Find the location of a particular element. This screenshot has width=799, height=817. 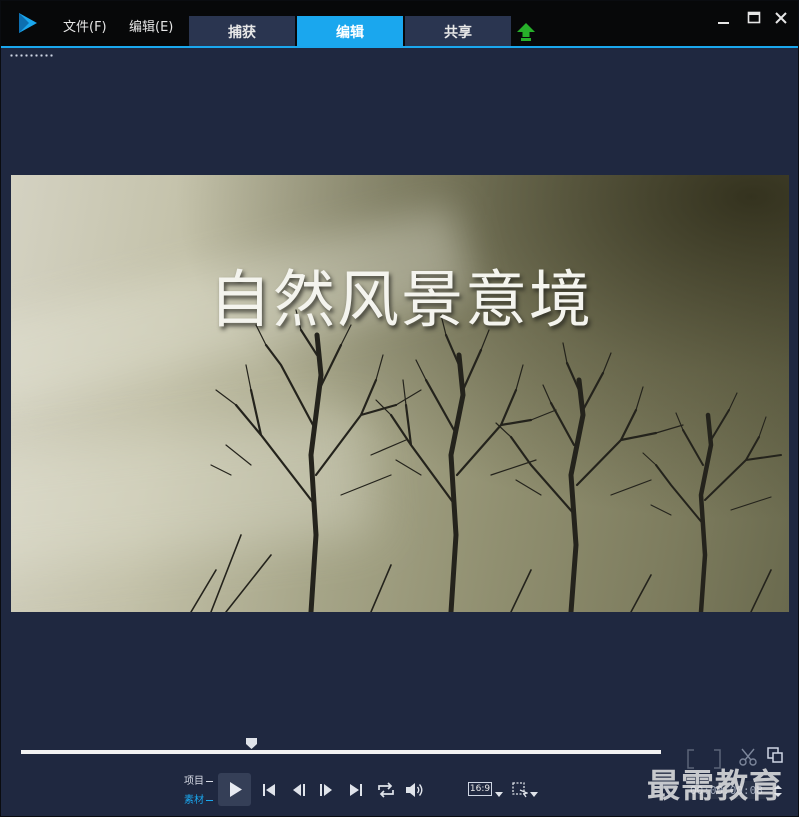

tab-edit: 编辑 is located at coordinates (350, 31).